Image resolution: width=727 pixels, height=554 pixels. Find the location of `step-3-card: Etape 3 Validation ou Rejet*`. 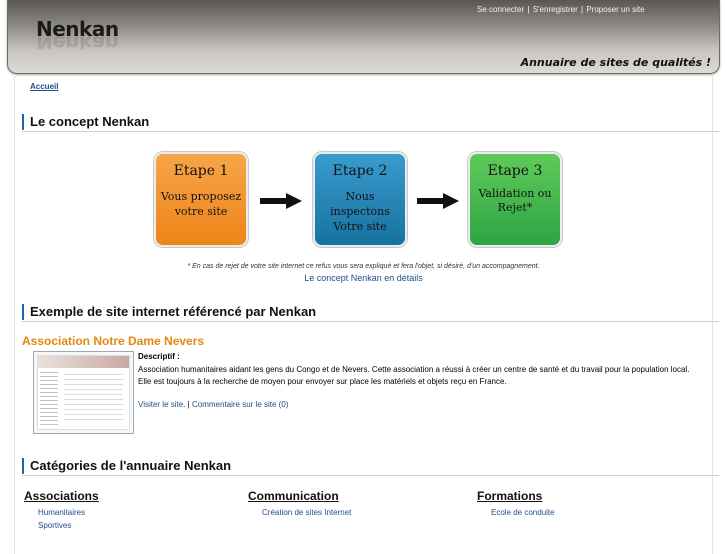

step-3-card: Etape 3 Validation ou Rejet* is located at coordinates (515, 199).